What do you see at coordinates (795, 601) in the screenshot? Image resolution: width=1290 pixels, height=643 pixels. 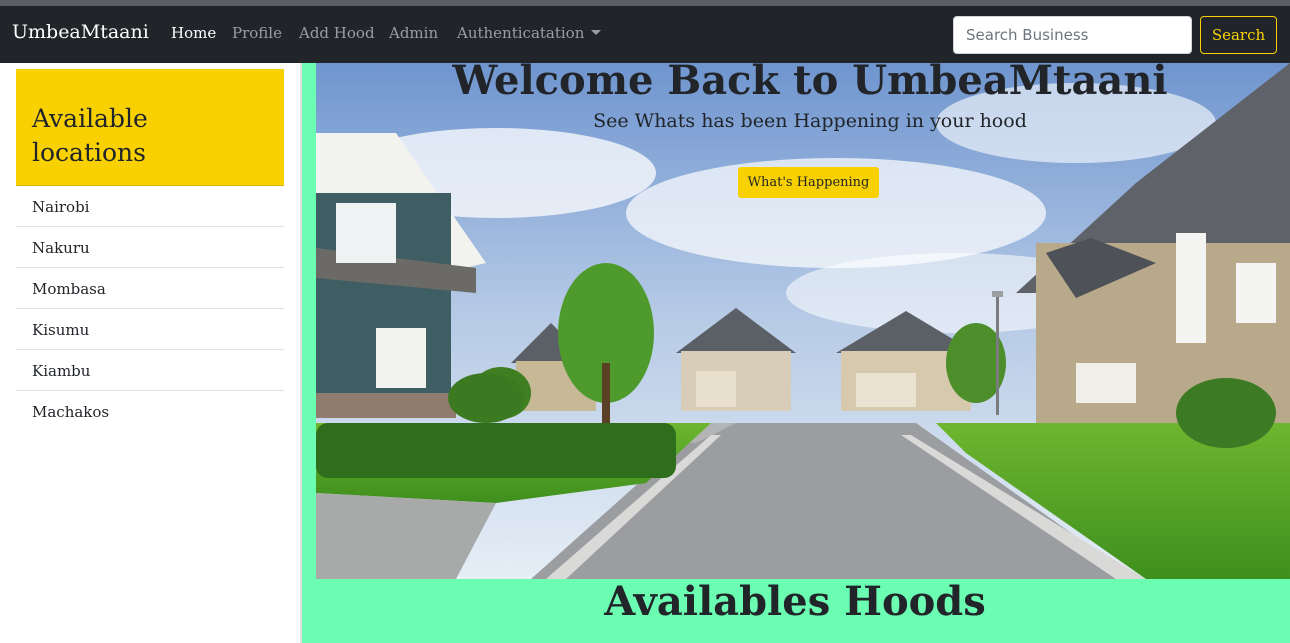 I see `available-hoods-heading: Availables Hoods` at bounding box center [795, 601].